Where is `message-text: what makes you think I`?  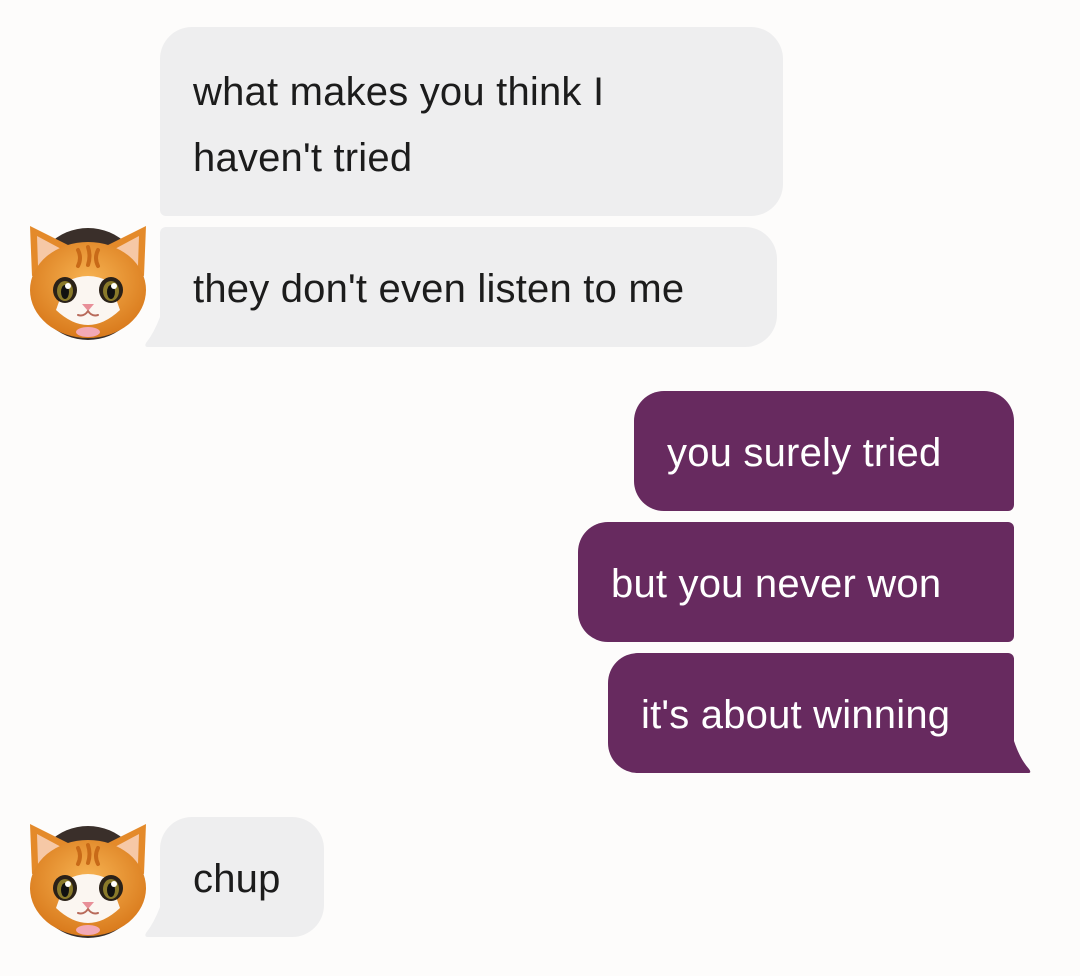 message-text: what makes you think I is located at coordinates (399, 92).